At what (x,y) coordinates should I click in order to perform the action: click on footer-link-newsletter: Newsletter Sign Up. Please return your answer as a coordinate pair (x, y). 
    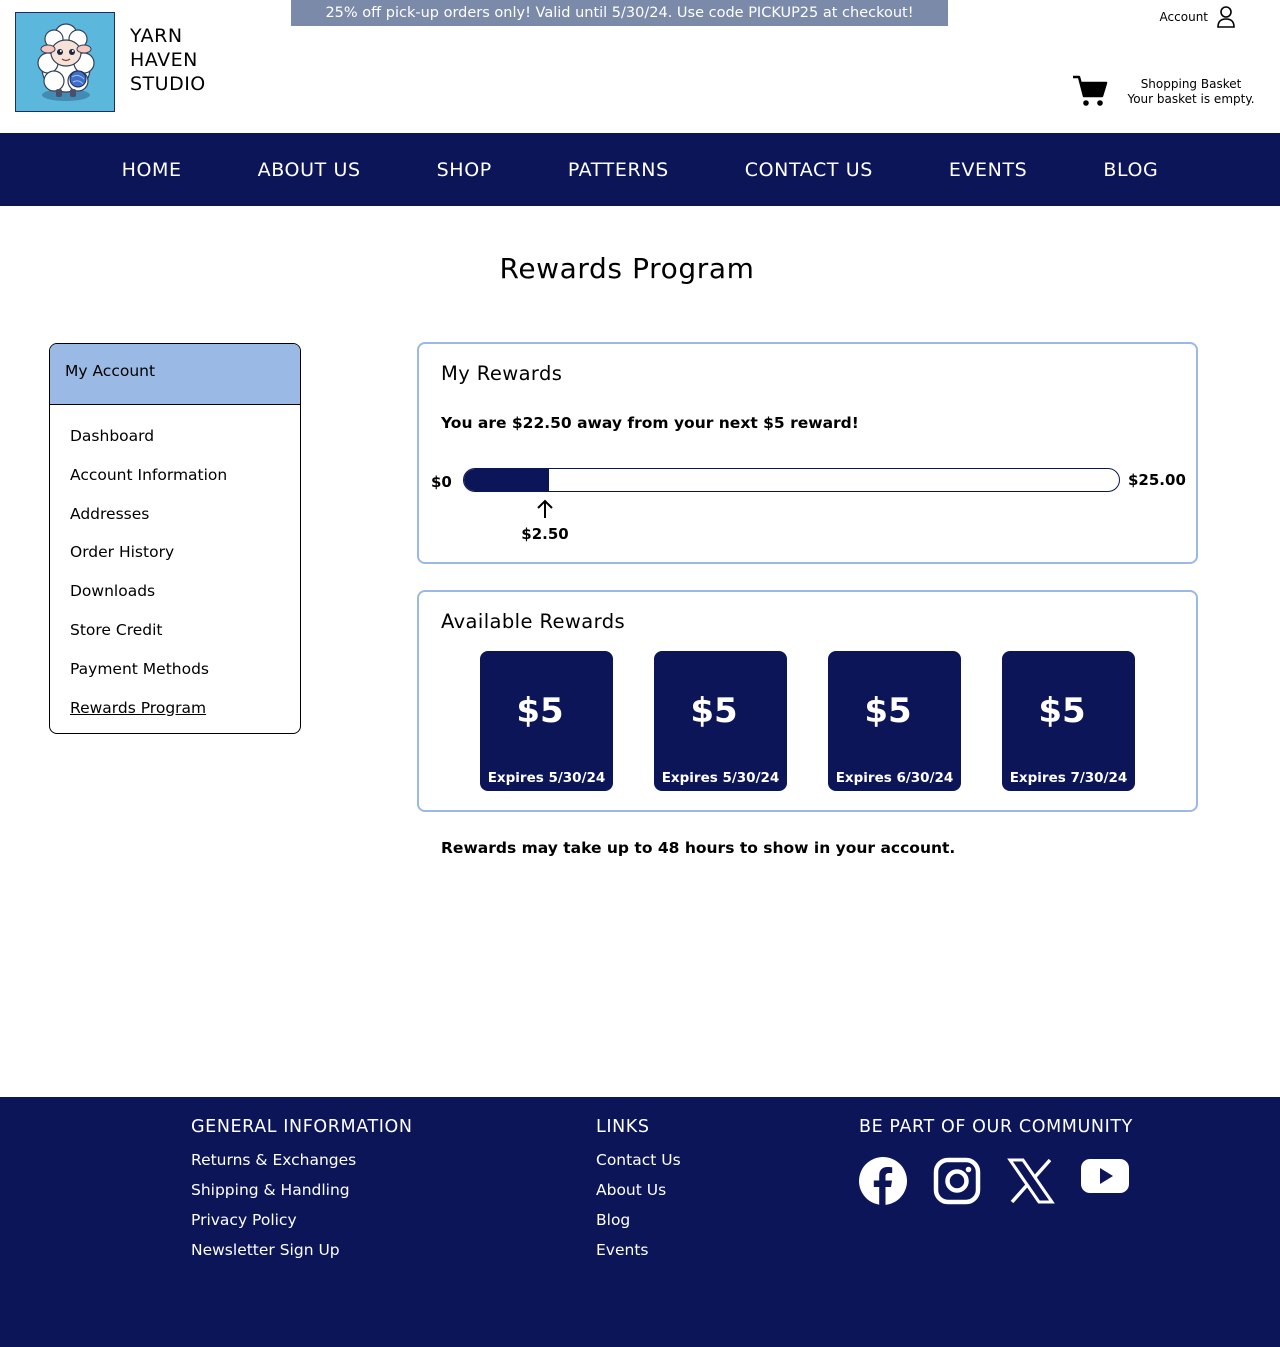
    Looking at the image, I should click on (302, 1256).